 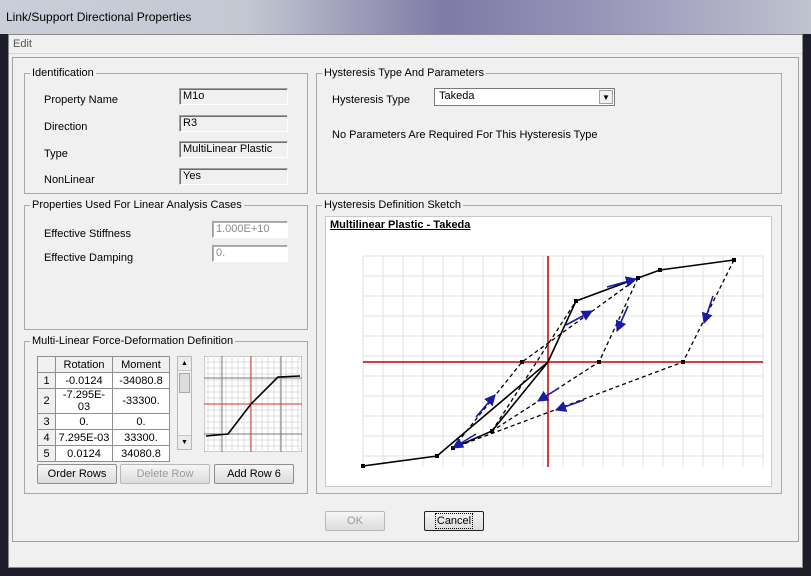 I want to click on effective-stiffness-input: 1.000E+10, so click(x=250, y=229).